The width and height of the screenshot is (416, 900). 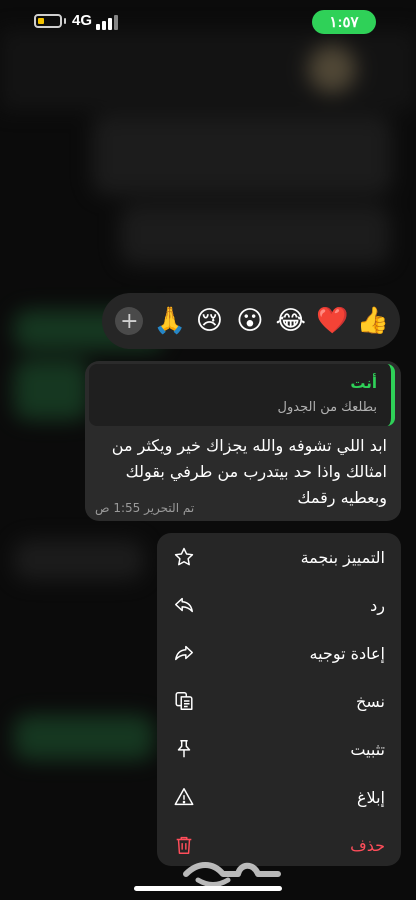 What do you see at coordinates (145, 508) in the screenshot?
I see `message-meta: تم التحرير 1:55 ص` at bounding box center [145, 508].